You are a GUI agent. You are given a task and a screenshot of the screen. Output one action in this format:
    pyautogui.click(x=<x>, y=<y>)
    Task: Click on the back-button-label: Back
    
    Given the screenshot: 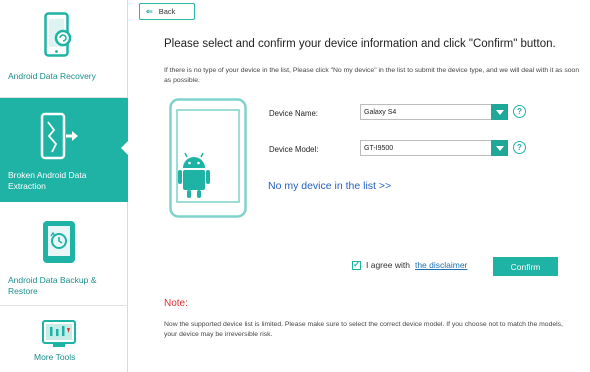 What is the action you would take?
    pyautogui.click(x=167, y=11)
    